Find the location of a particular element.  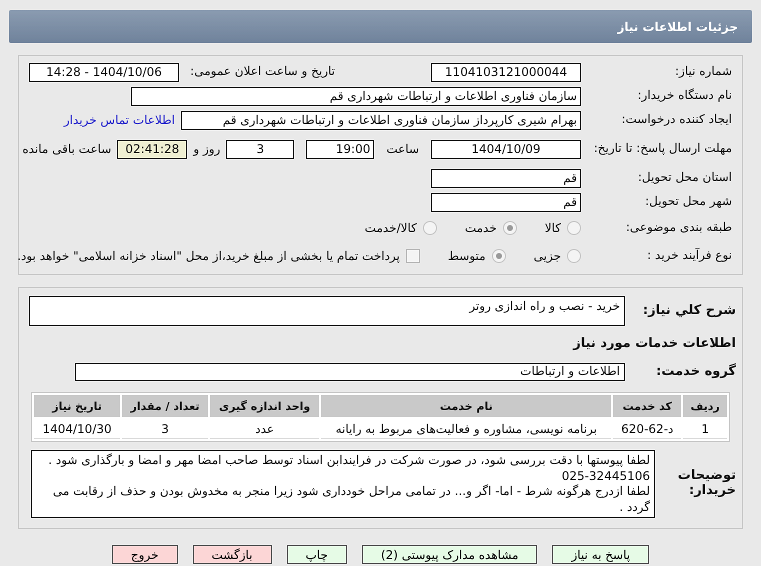

column-header: واحد اندازه گیری is located at coordinates (265, 406).